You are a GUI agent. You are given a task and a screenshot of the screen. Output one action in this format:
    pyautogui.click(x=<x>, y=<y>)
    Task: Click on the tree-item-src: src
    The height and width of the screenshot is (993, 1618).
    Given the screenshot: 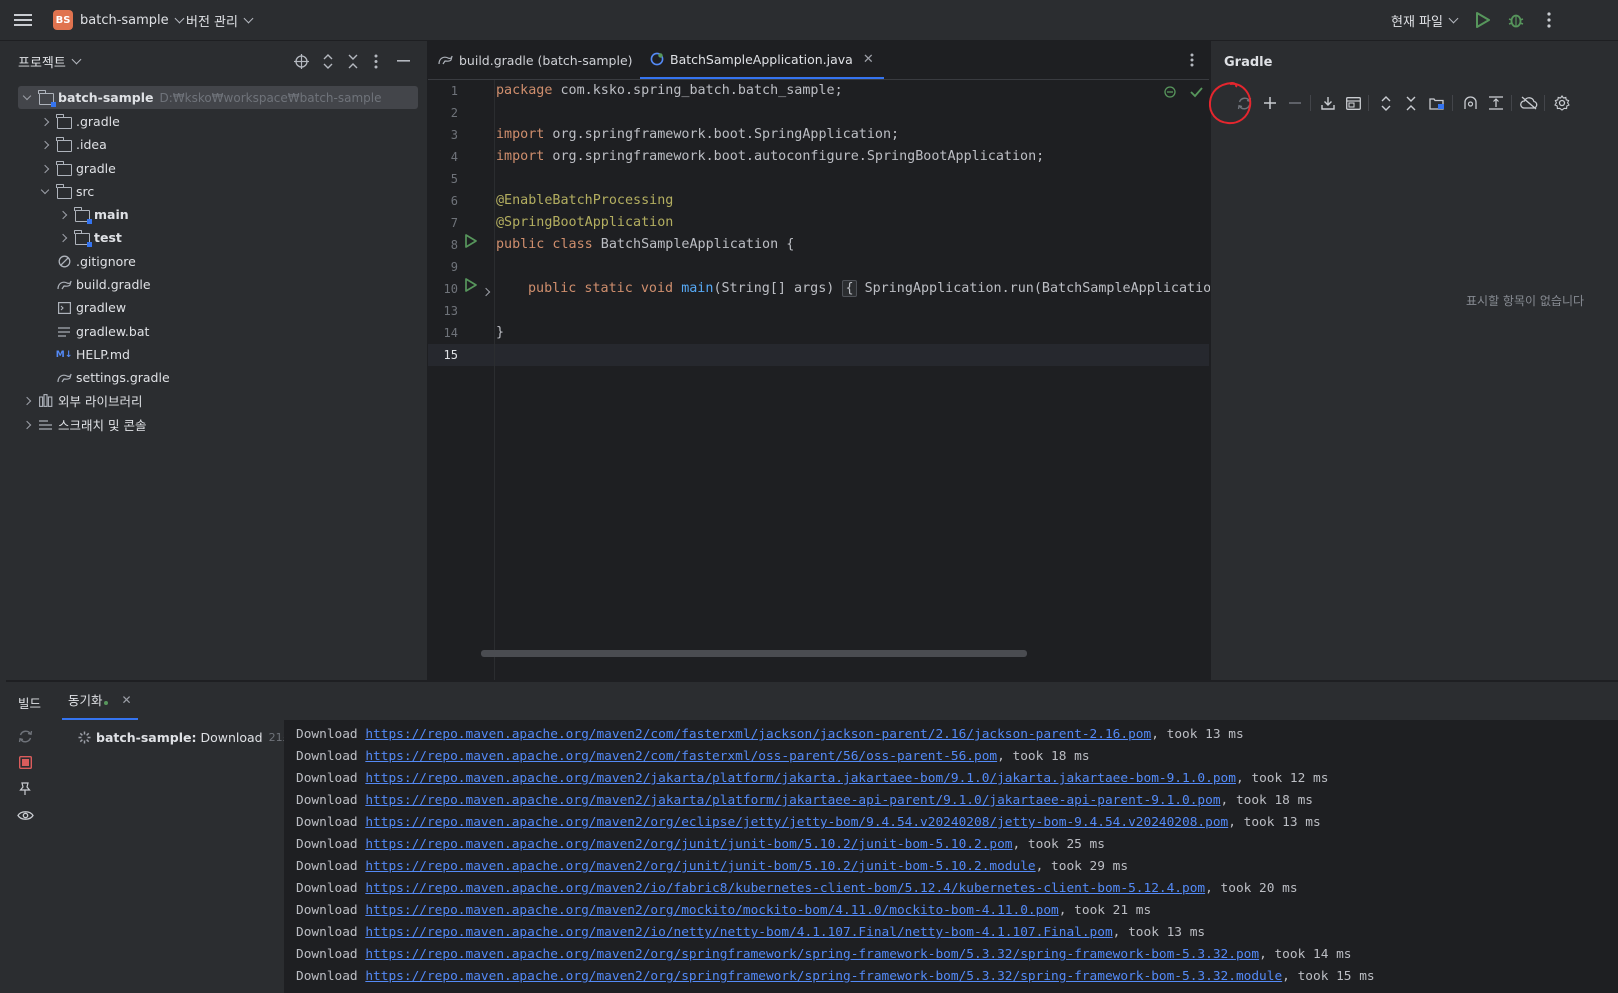 What is the action you would take?
    pyautogui.click(x=232, y=191)
    